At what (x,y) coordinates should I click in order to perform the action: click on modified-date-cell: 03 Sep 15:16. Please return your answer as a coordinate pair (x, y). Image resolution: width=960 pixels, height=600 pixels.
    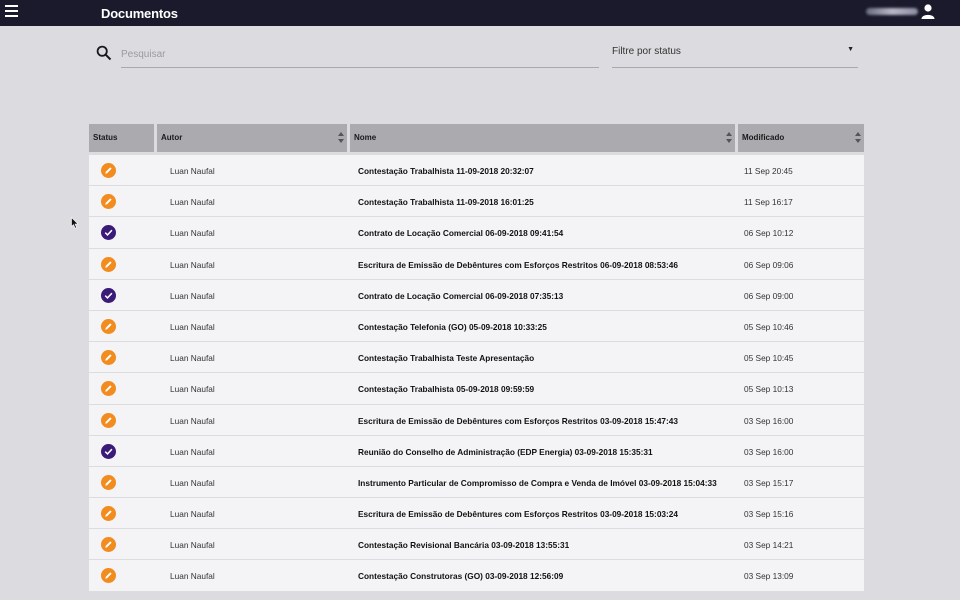
    Looking at the image, I should click on (769, 514).